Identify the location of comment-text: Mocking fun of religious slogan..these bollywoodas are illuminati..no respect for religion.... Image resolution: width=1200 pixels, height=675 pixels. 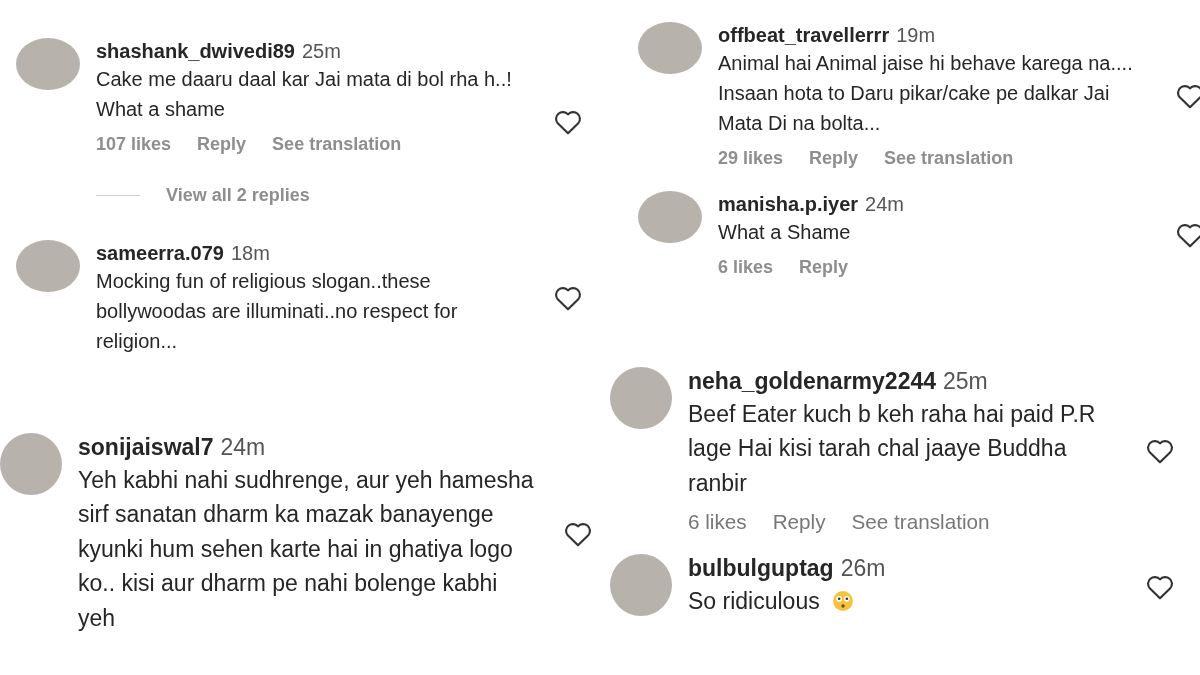
(277, 311).